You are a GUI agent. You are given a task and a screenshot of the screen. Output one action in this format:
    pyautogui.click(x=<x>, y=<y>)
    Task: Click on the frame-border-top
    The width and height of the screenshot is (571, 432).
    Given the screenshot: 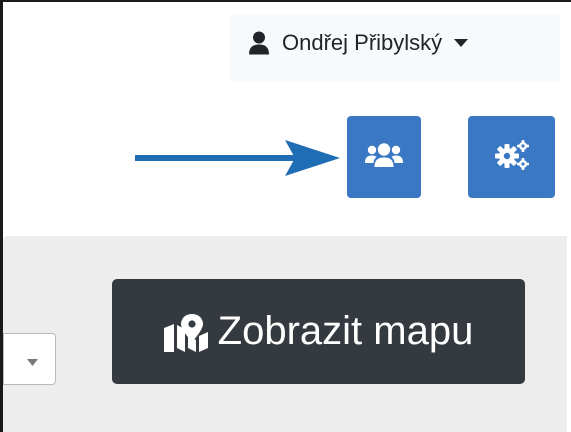 What is the action you would take?
    pyautogui.click(x=285, y=1)
    